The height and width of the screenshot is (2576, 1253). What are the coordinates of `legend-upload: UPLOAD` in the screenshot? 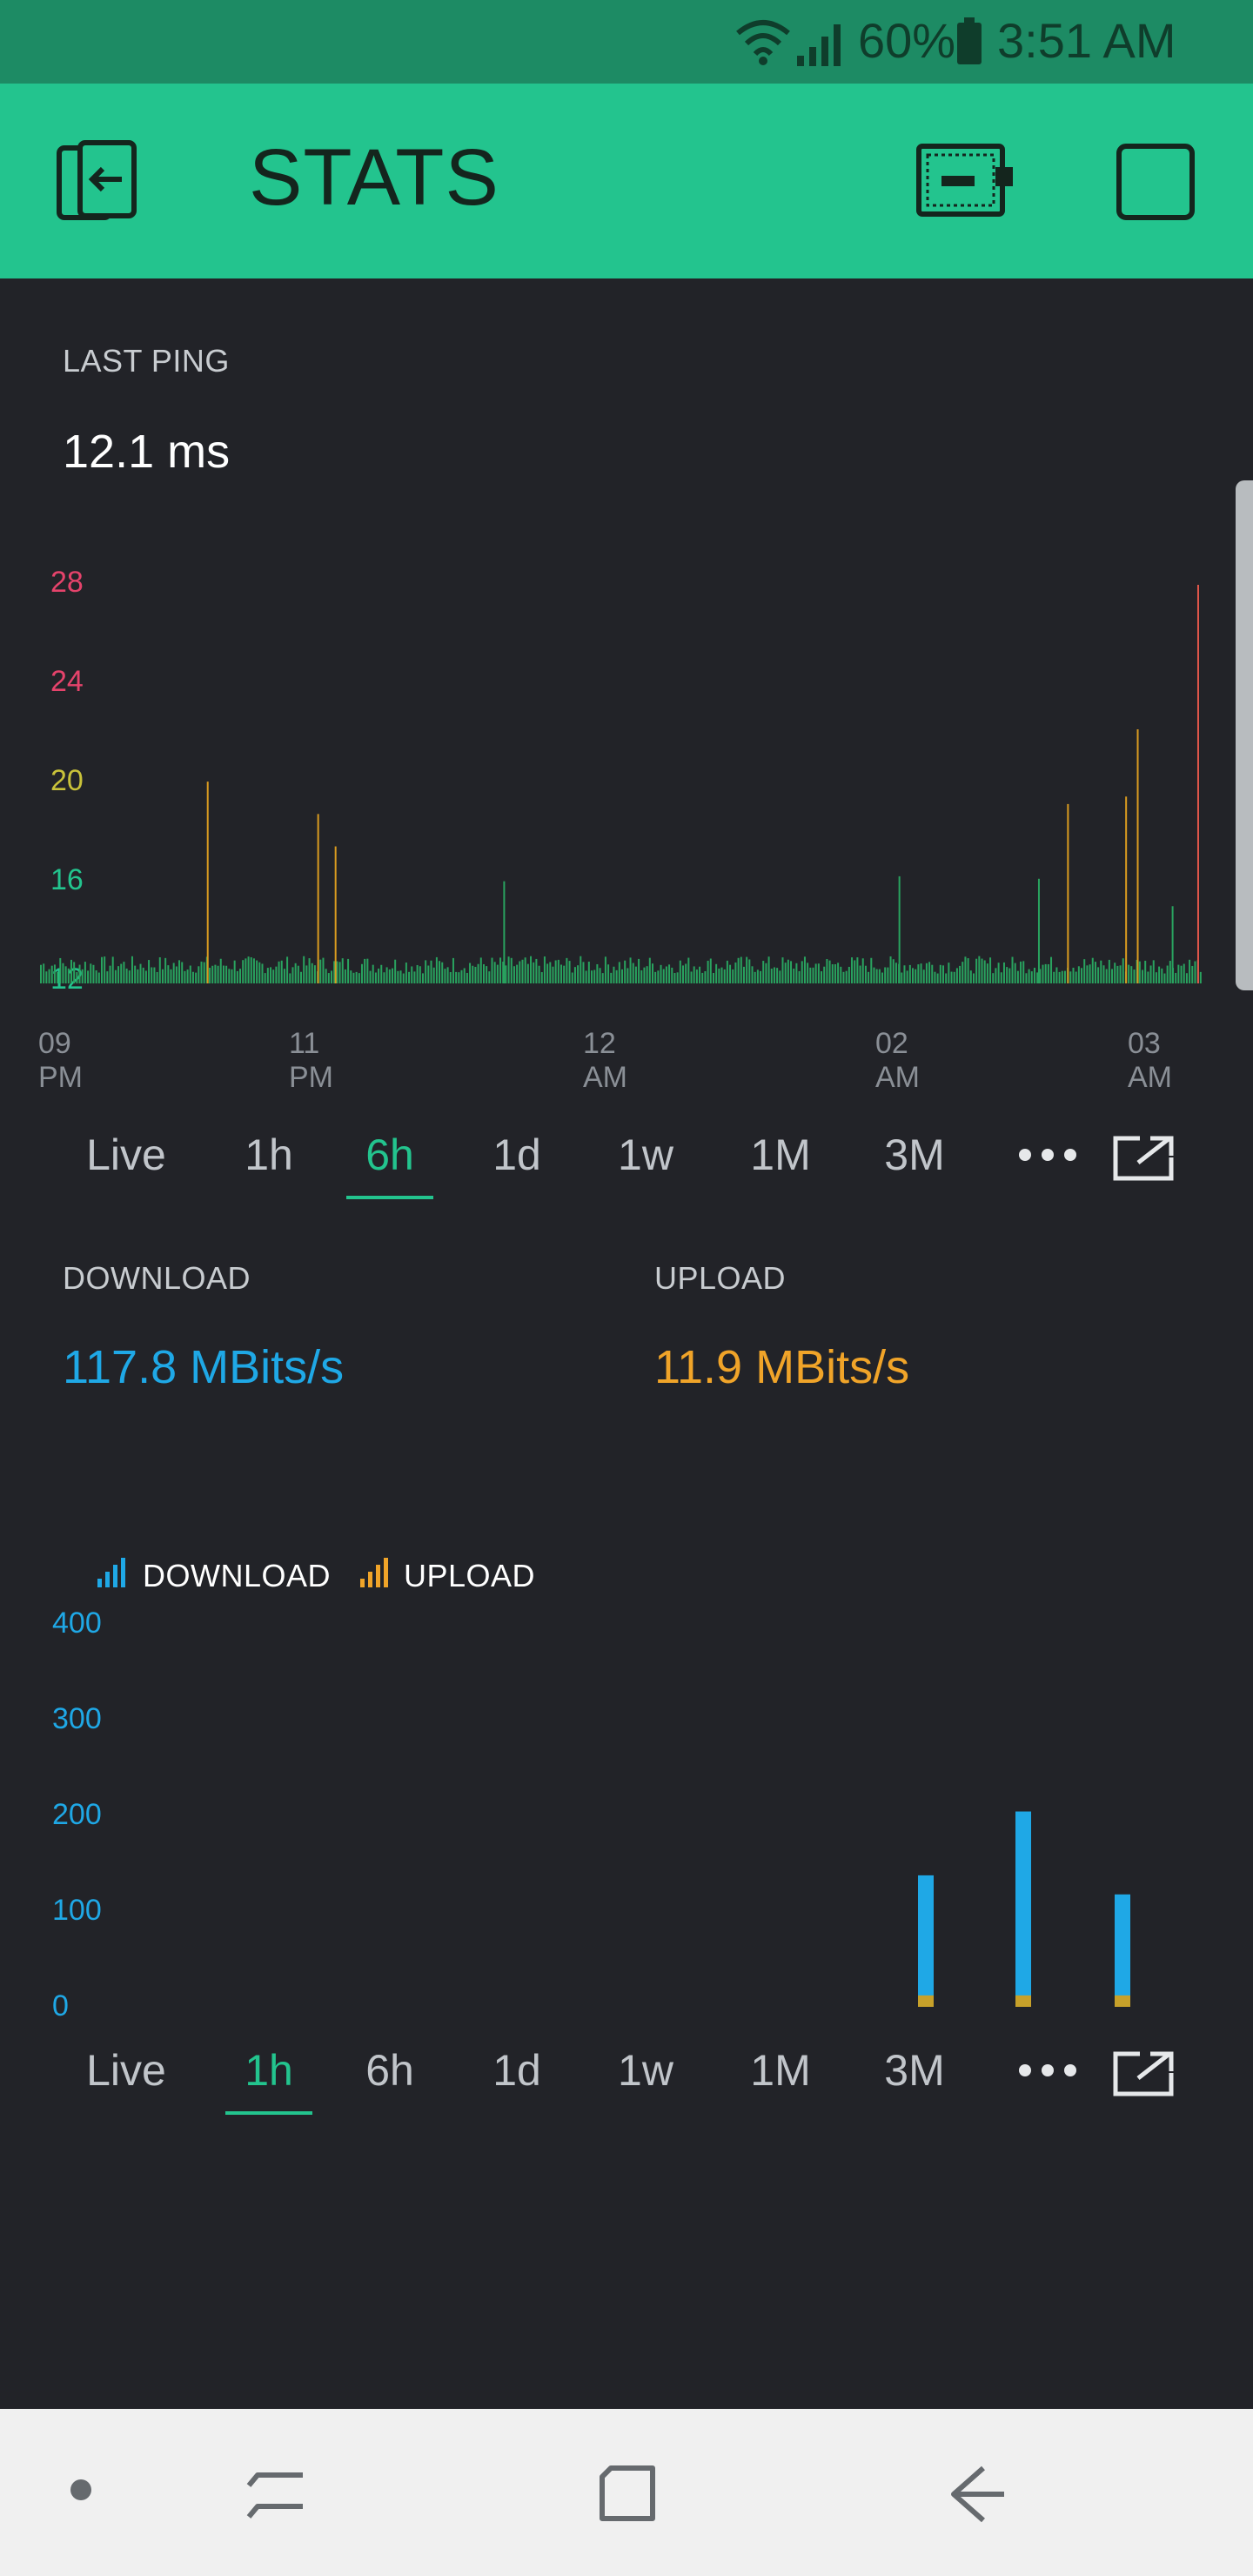 It's located at (470, 1575).